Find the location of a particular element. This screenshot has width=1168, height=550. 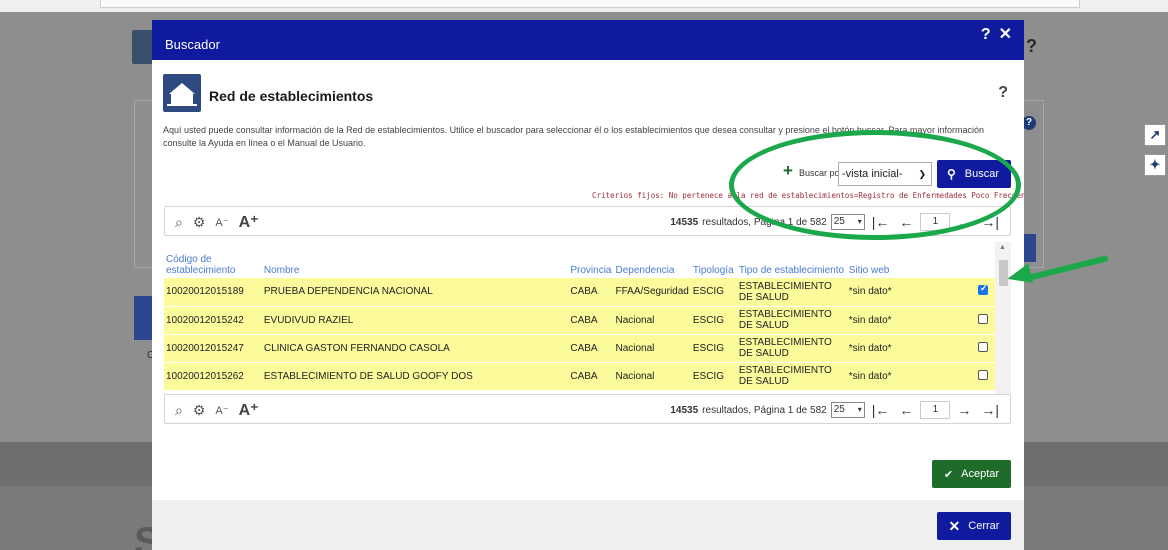

chat-icon: ✦ is located at coordinates (1155, 165).